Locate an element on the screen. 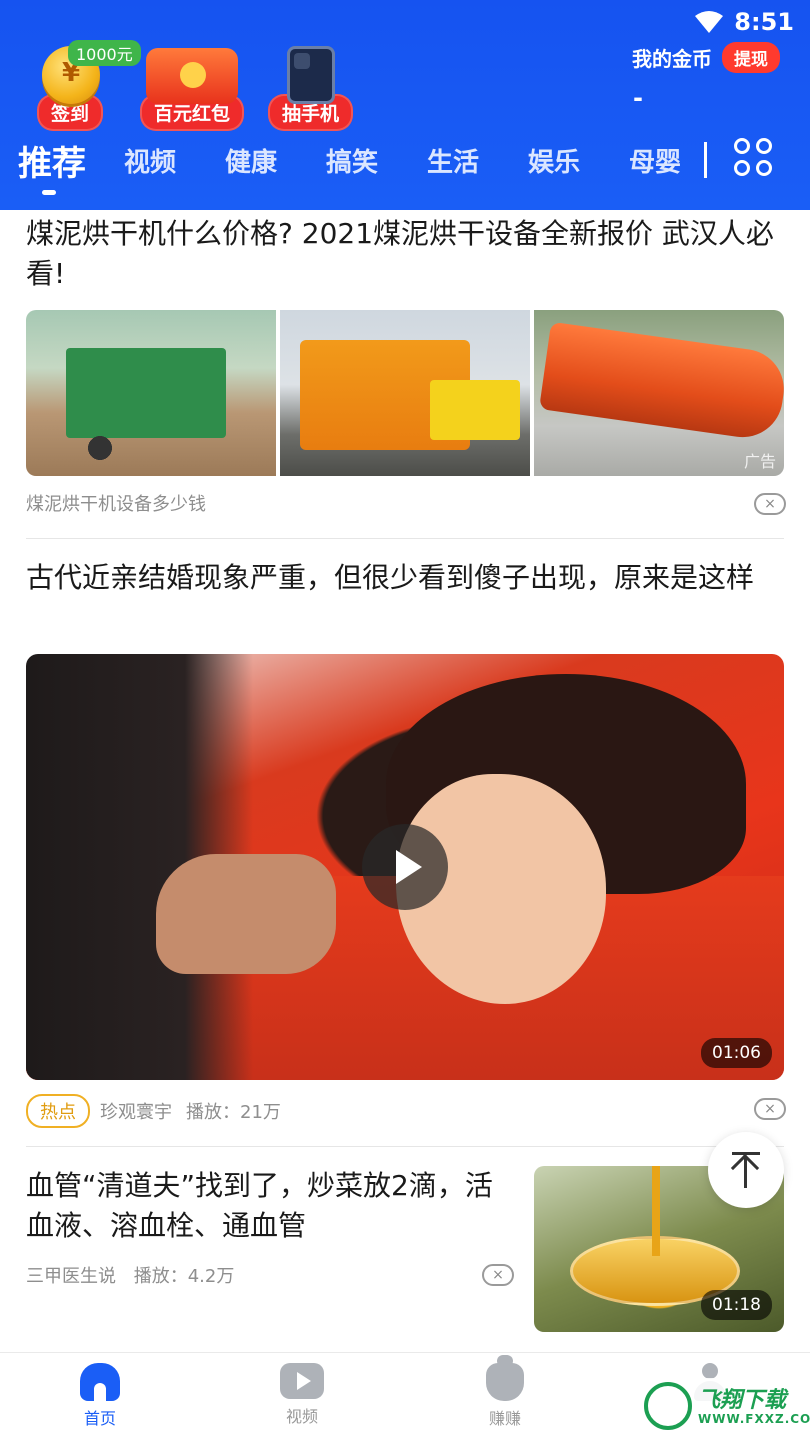  play-icon is located at coordinates (405, 867).